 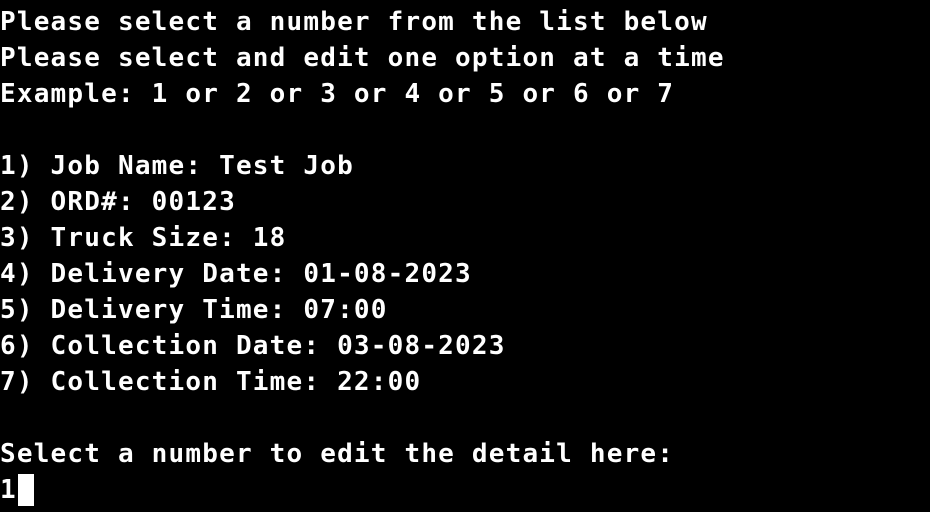 I want to click on option-job-name: 1) Job Name: Test Job, so click(x=177, y=166).